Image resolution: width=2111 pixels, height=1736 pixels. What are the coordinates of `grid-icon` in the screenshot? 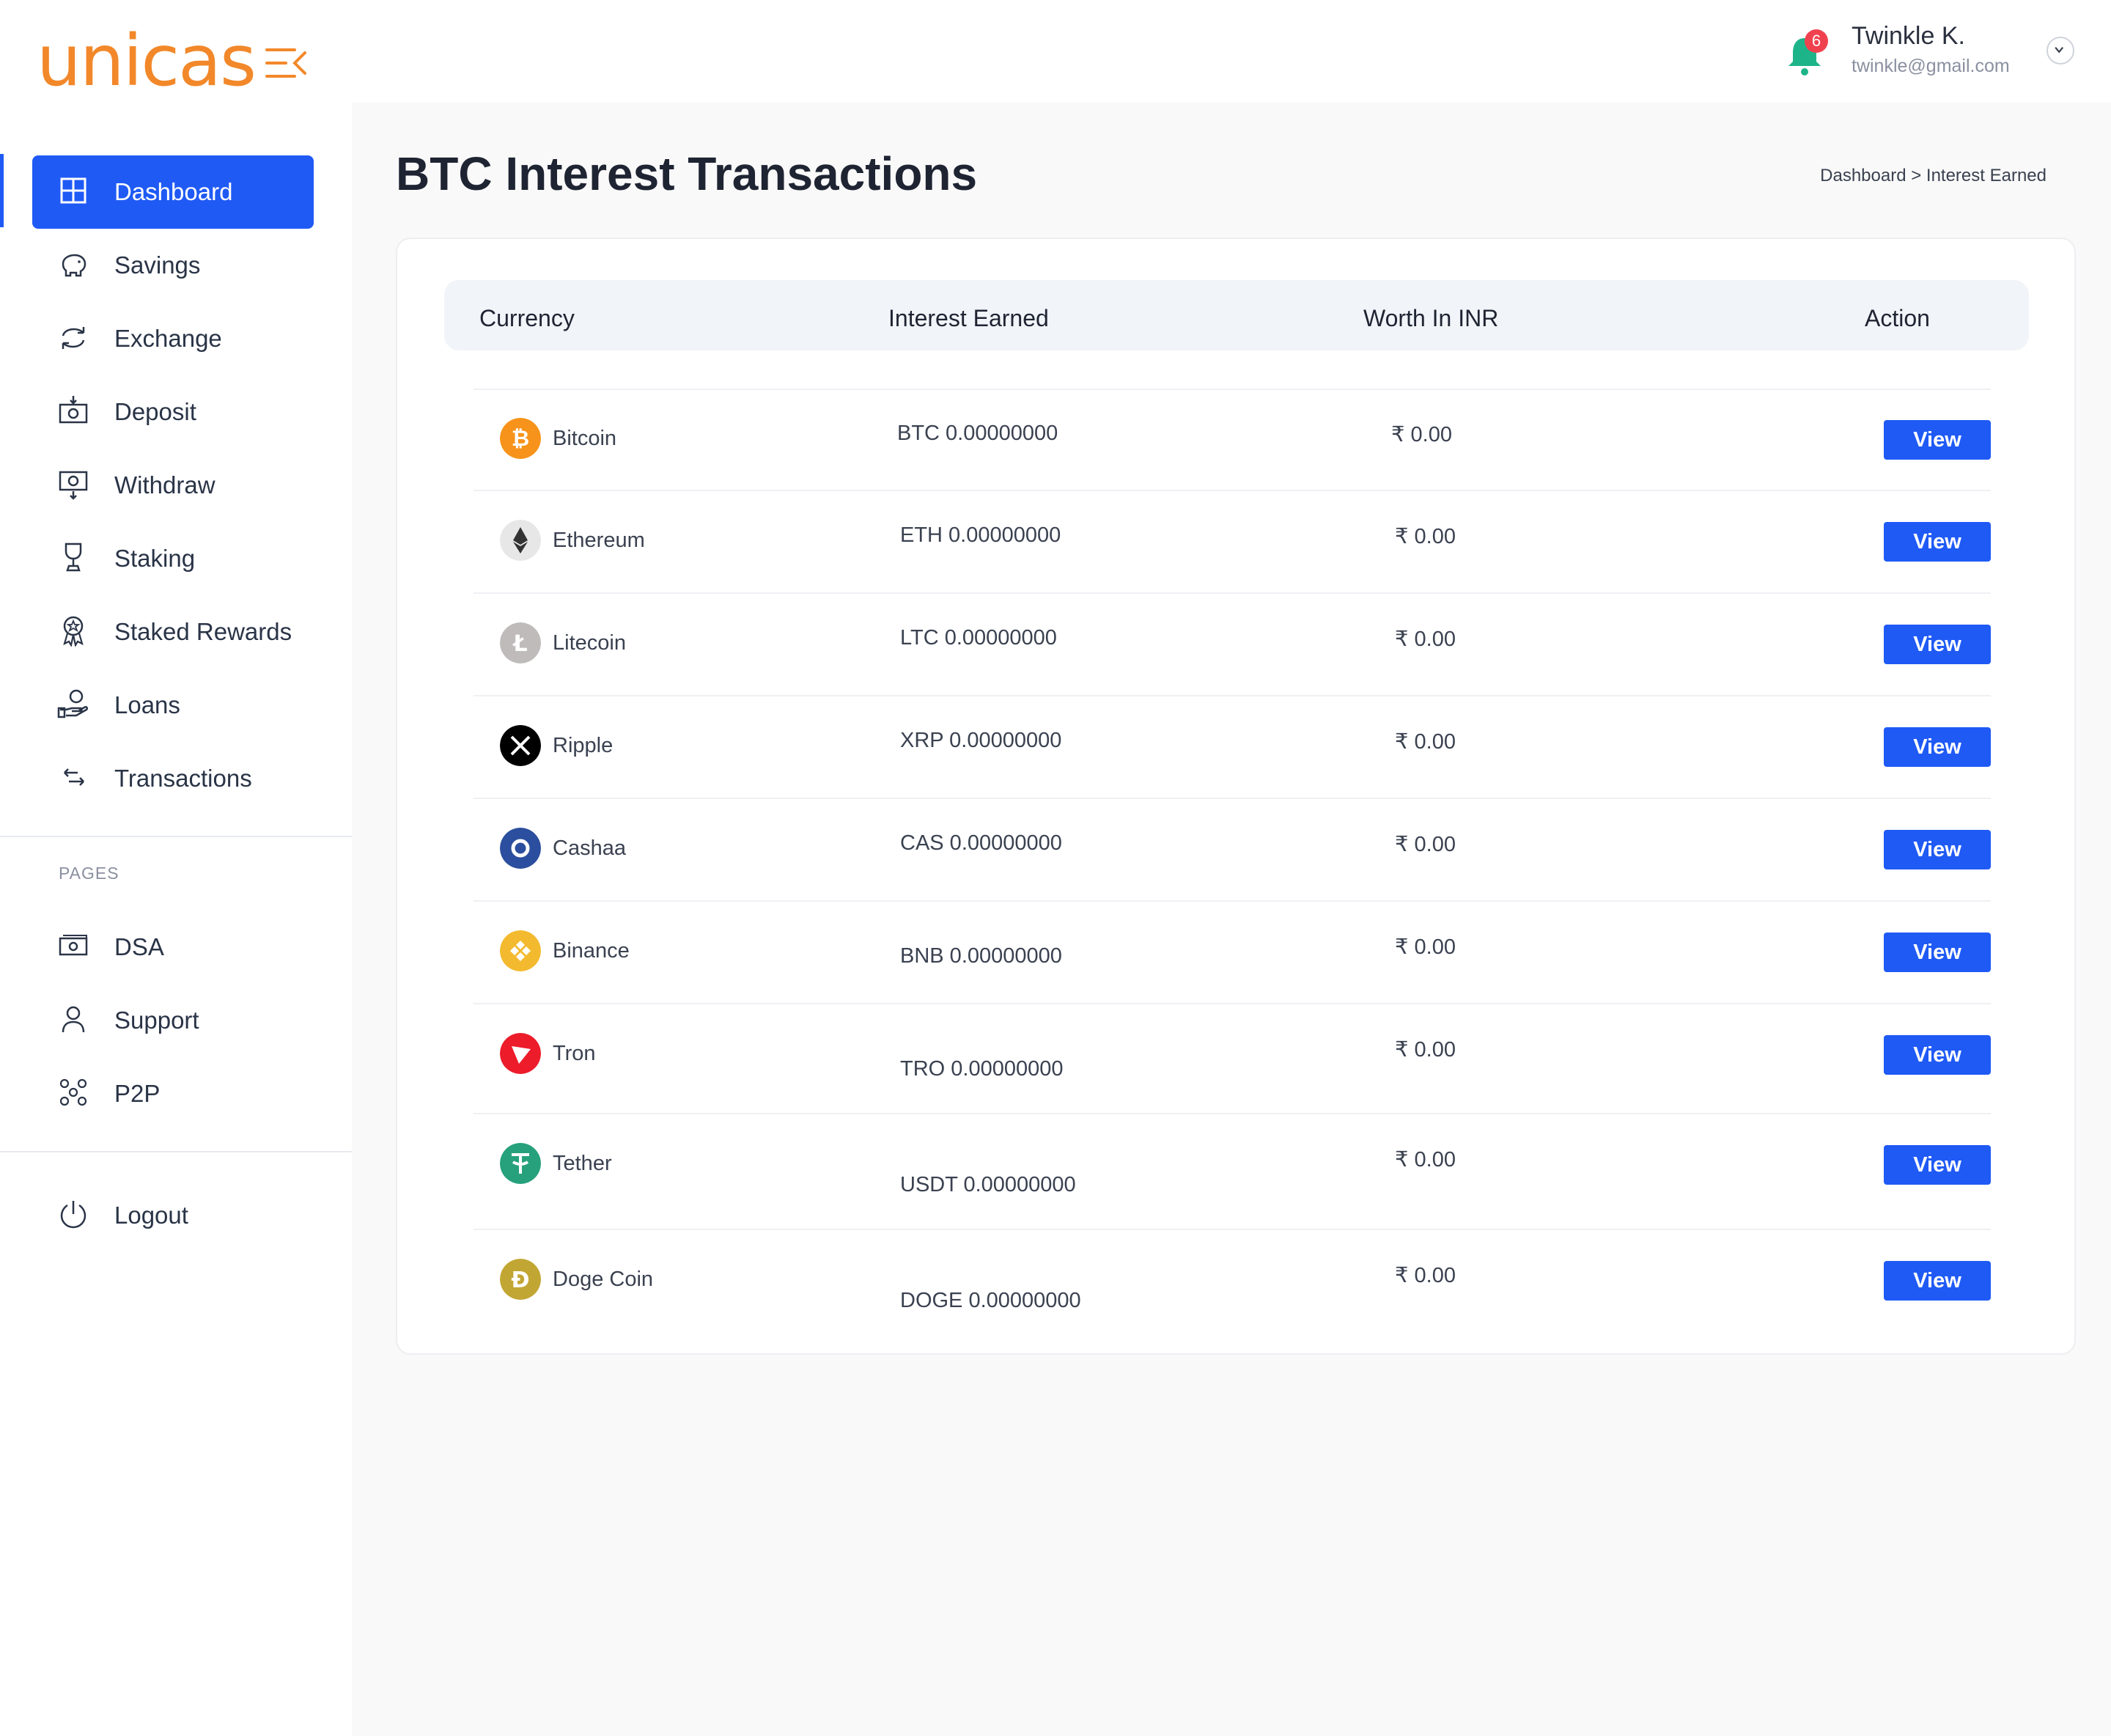 It's located at (73, 190).